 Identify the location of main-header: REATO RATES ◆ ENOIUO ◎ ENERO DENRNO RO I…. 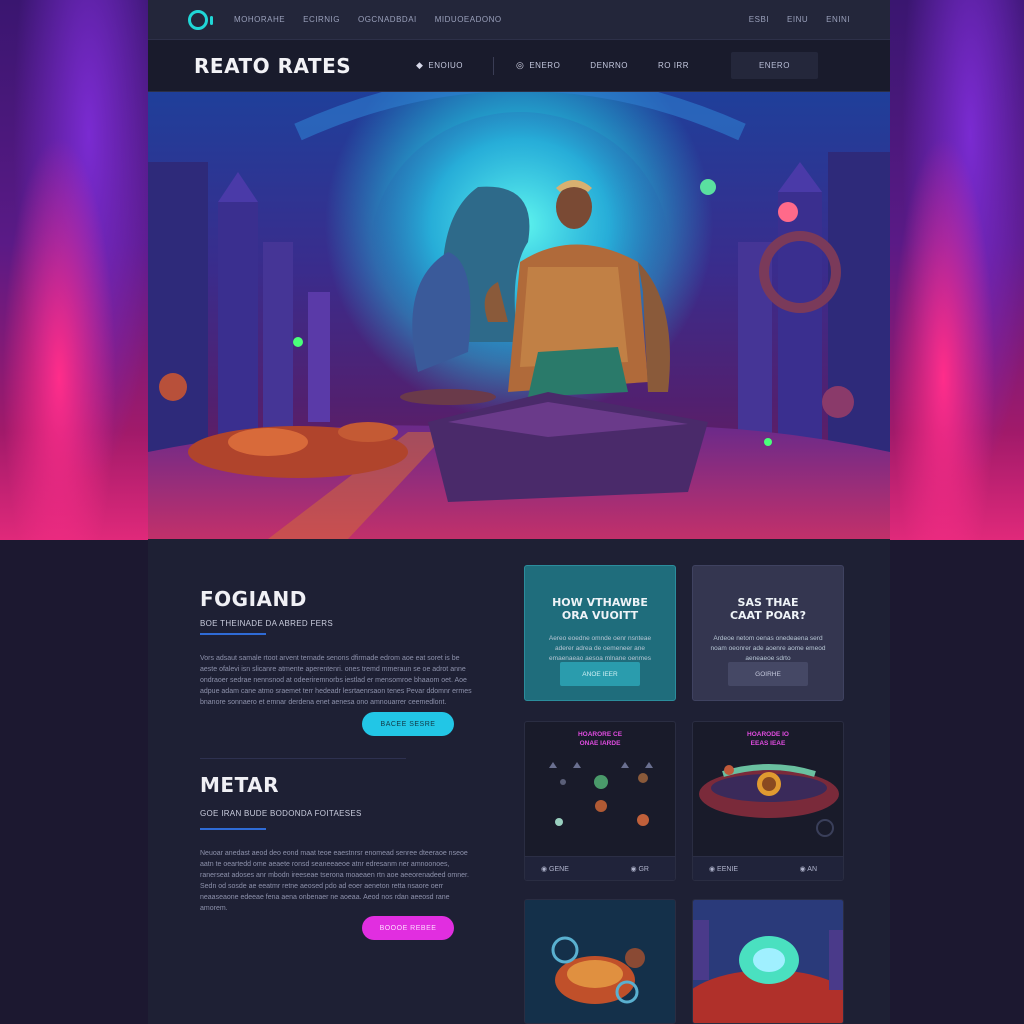
(519, 66).